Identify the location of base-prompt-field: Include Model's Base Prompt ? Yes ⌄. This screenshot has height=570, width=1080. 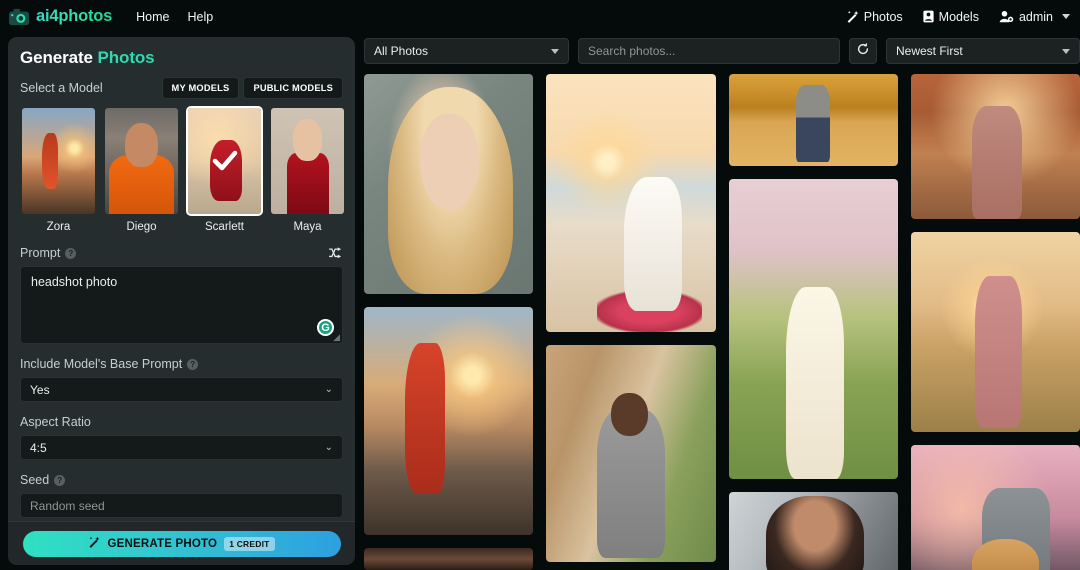
(181, 379).